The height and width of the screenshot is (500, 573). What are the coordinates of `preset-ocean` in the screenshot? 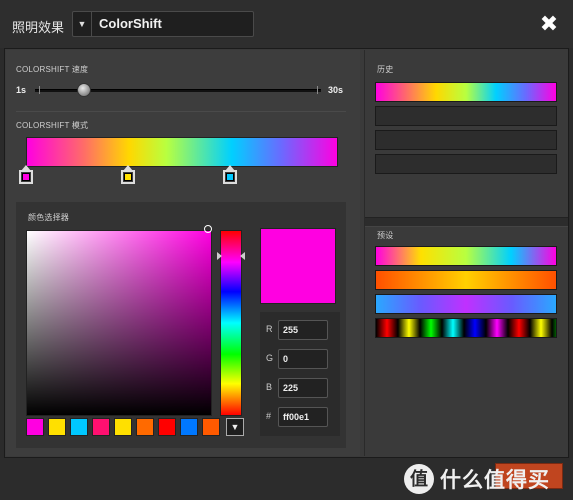 It's located at (466, 304).